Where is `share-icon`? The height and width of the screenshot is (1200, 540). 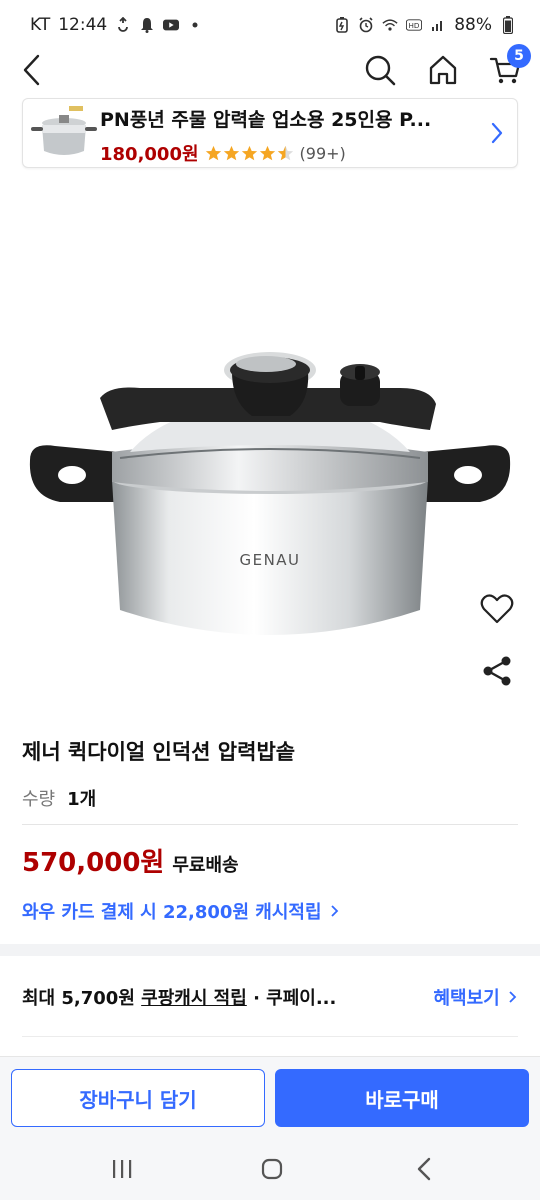
share-icon is located at coordinates (497, 671).